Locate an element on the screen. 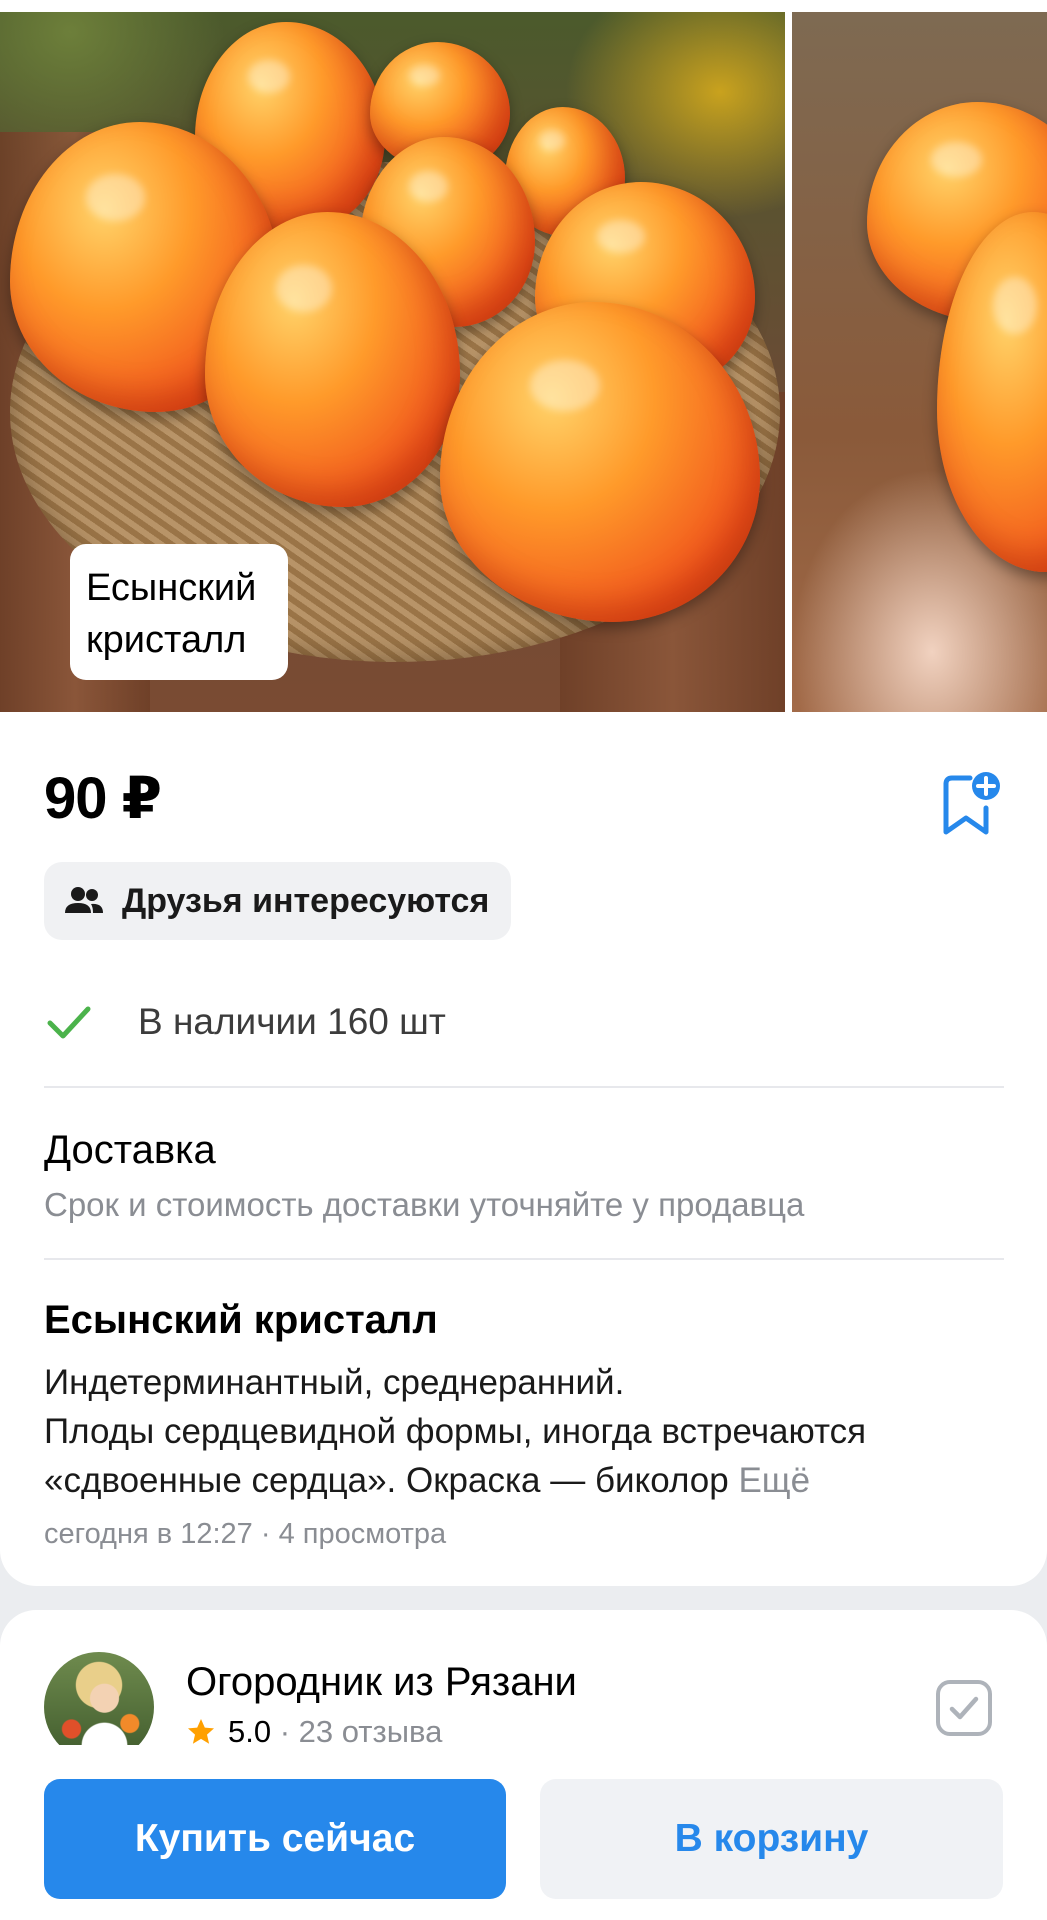  product-price: 90 ₽ is located at coordinates (103, 798).